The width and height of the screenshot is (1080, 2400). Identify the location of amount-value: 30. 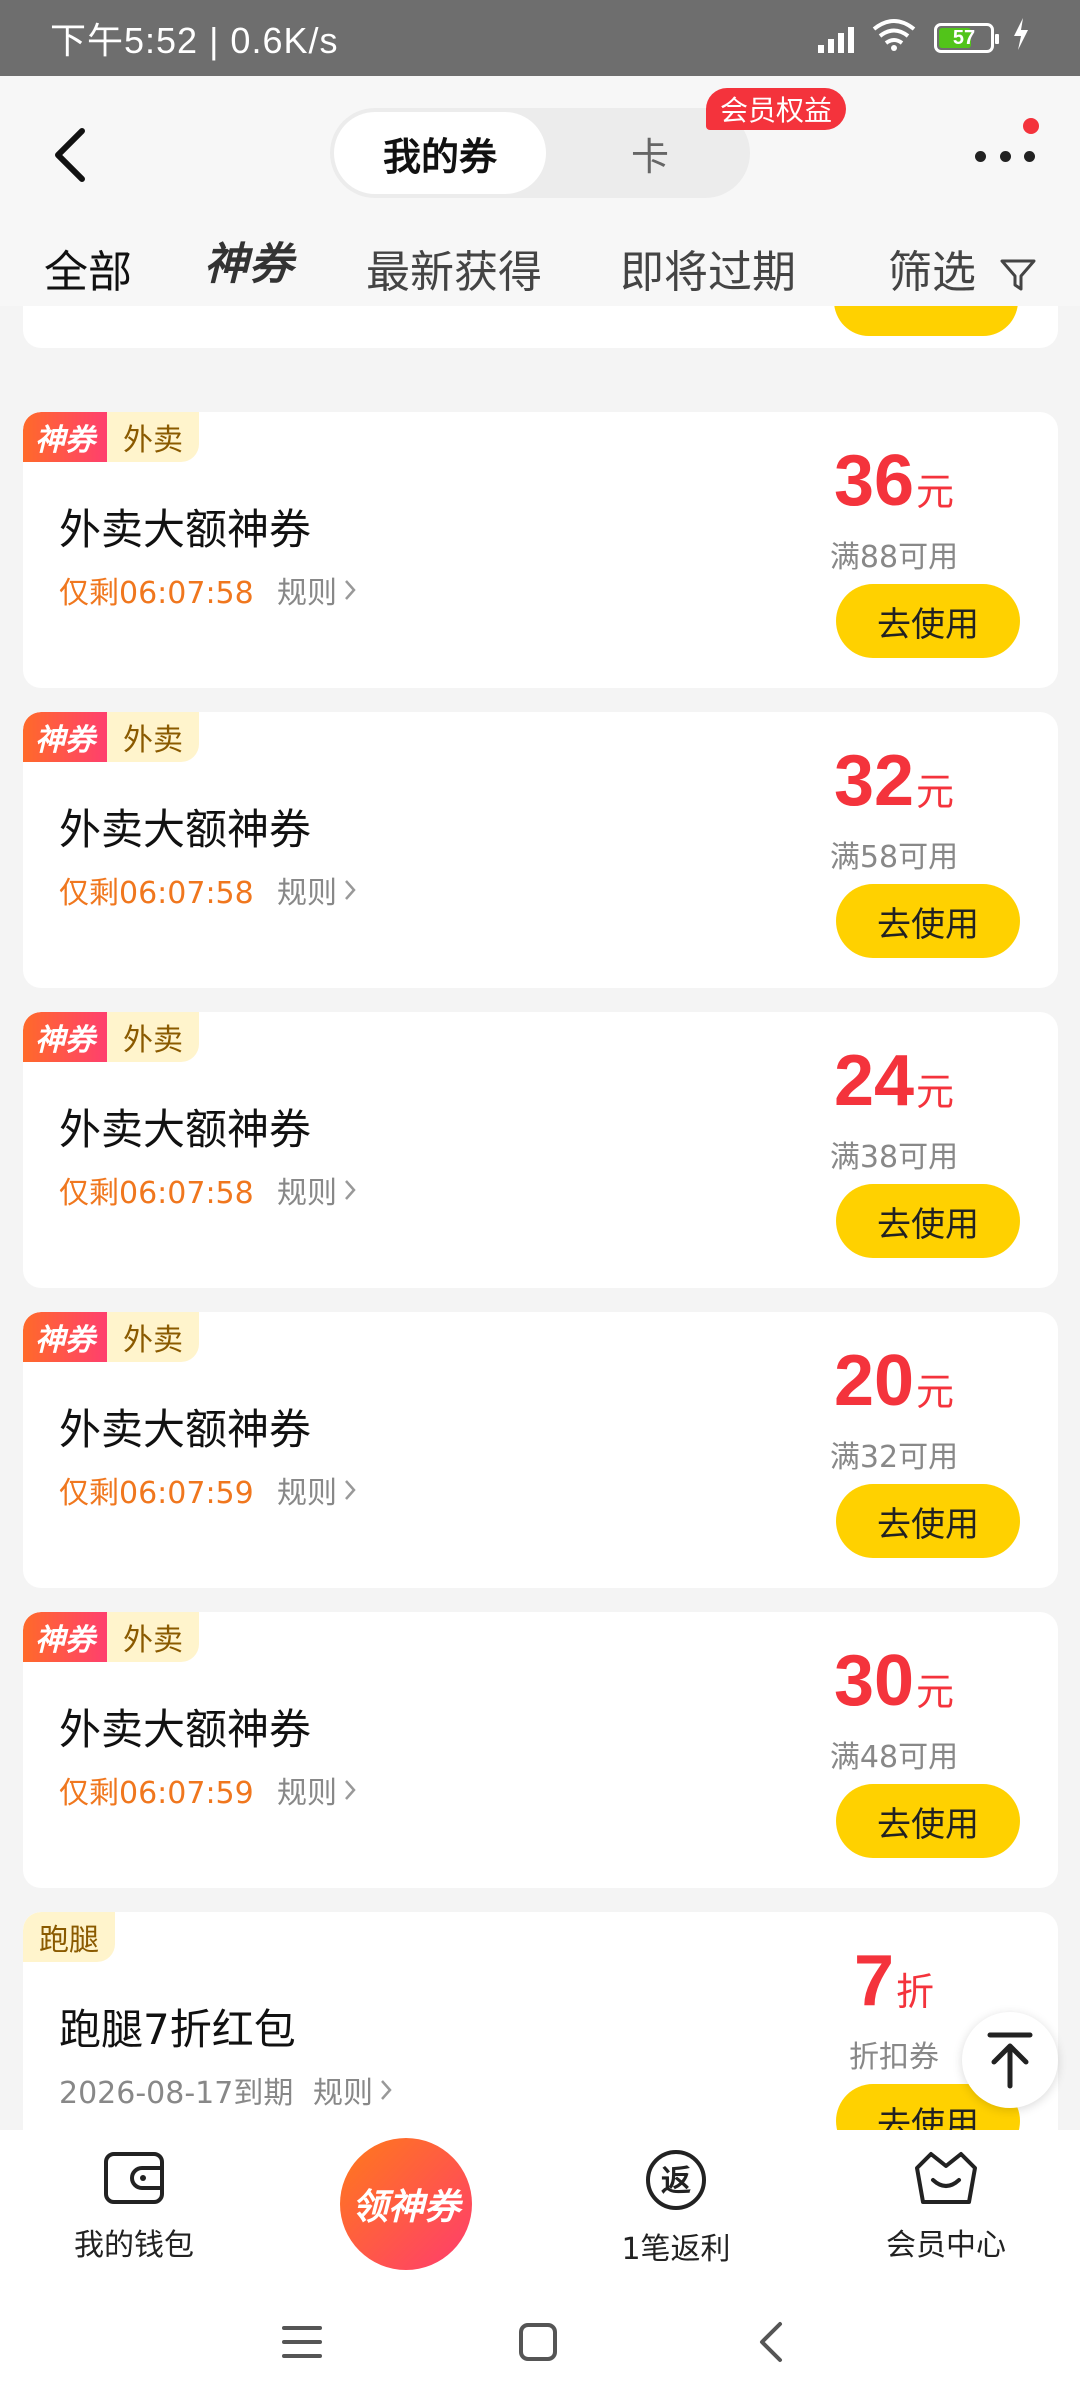
(874, 1681).